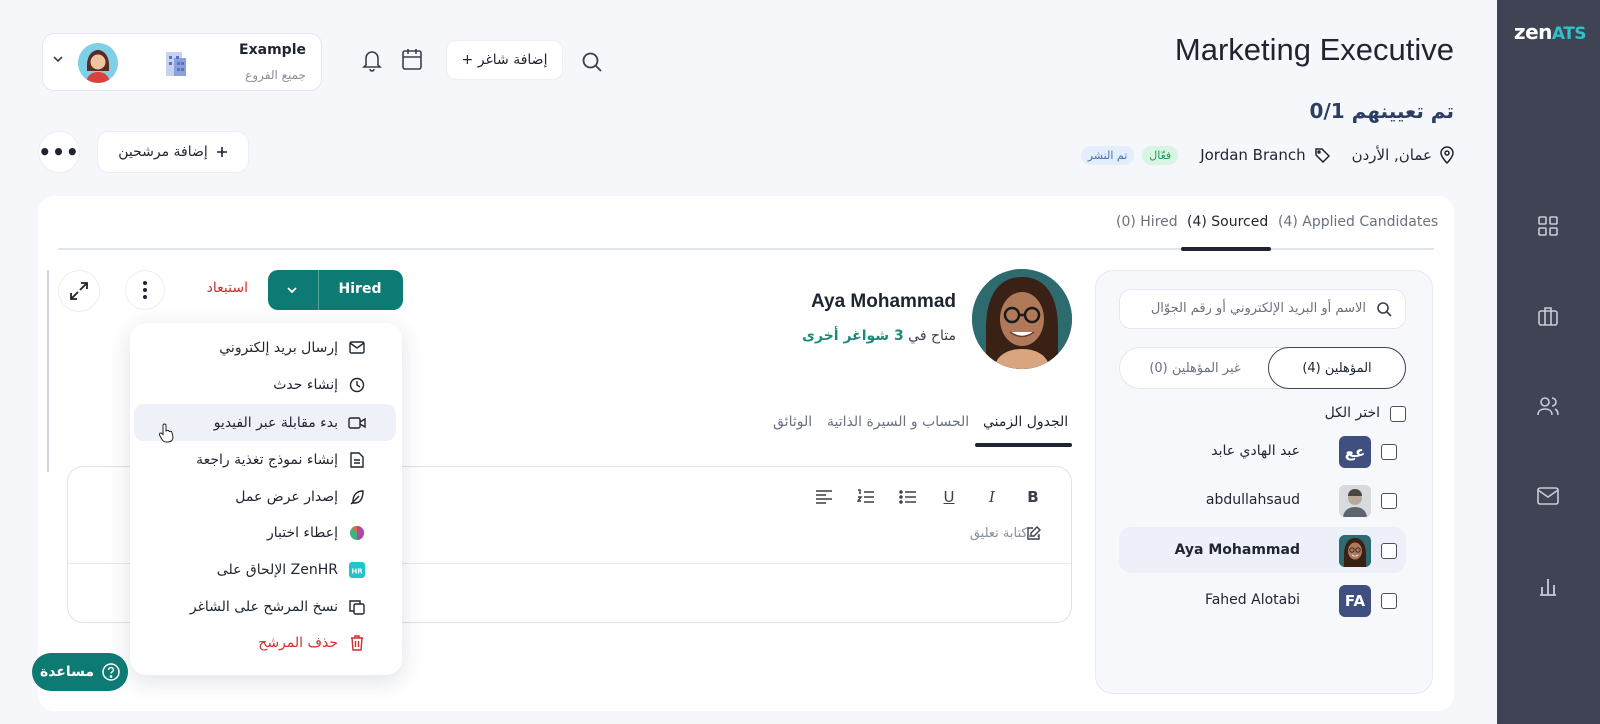  Describe the element at coordinates (59, 152) in the screenshot. I see `more-options-button: •••` at that location.